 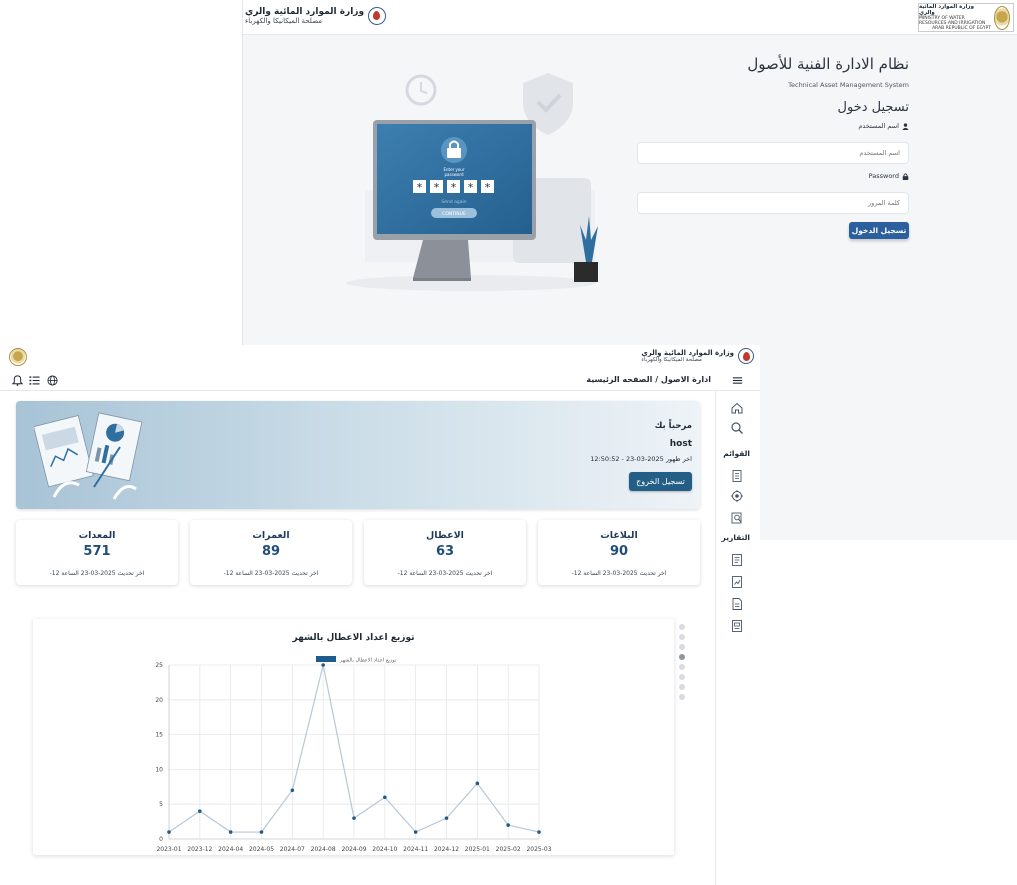 I want to click on x-tick-label: 2024-09, so click(x=353, y=849).